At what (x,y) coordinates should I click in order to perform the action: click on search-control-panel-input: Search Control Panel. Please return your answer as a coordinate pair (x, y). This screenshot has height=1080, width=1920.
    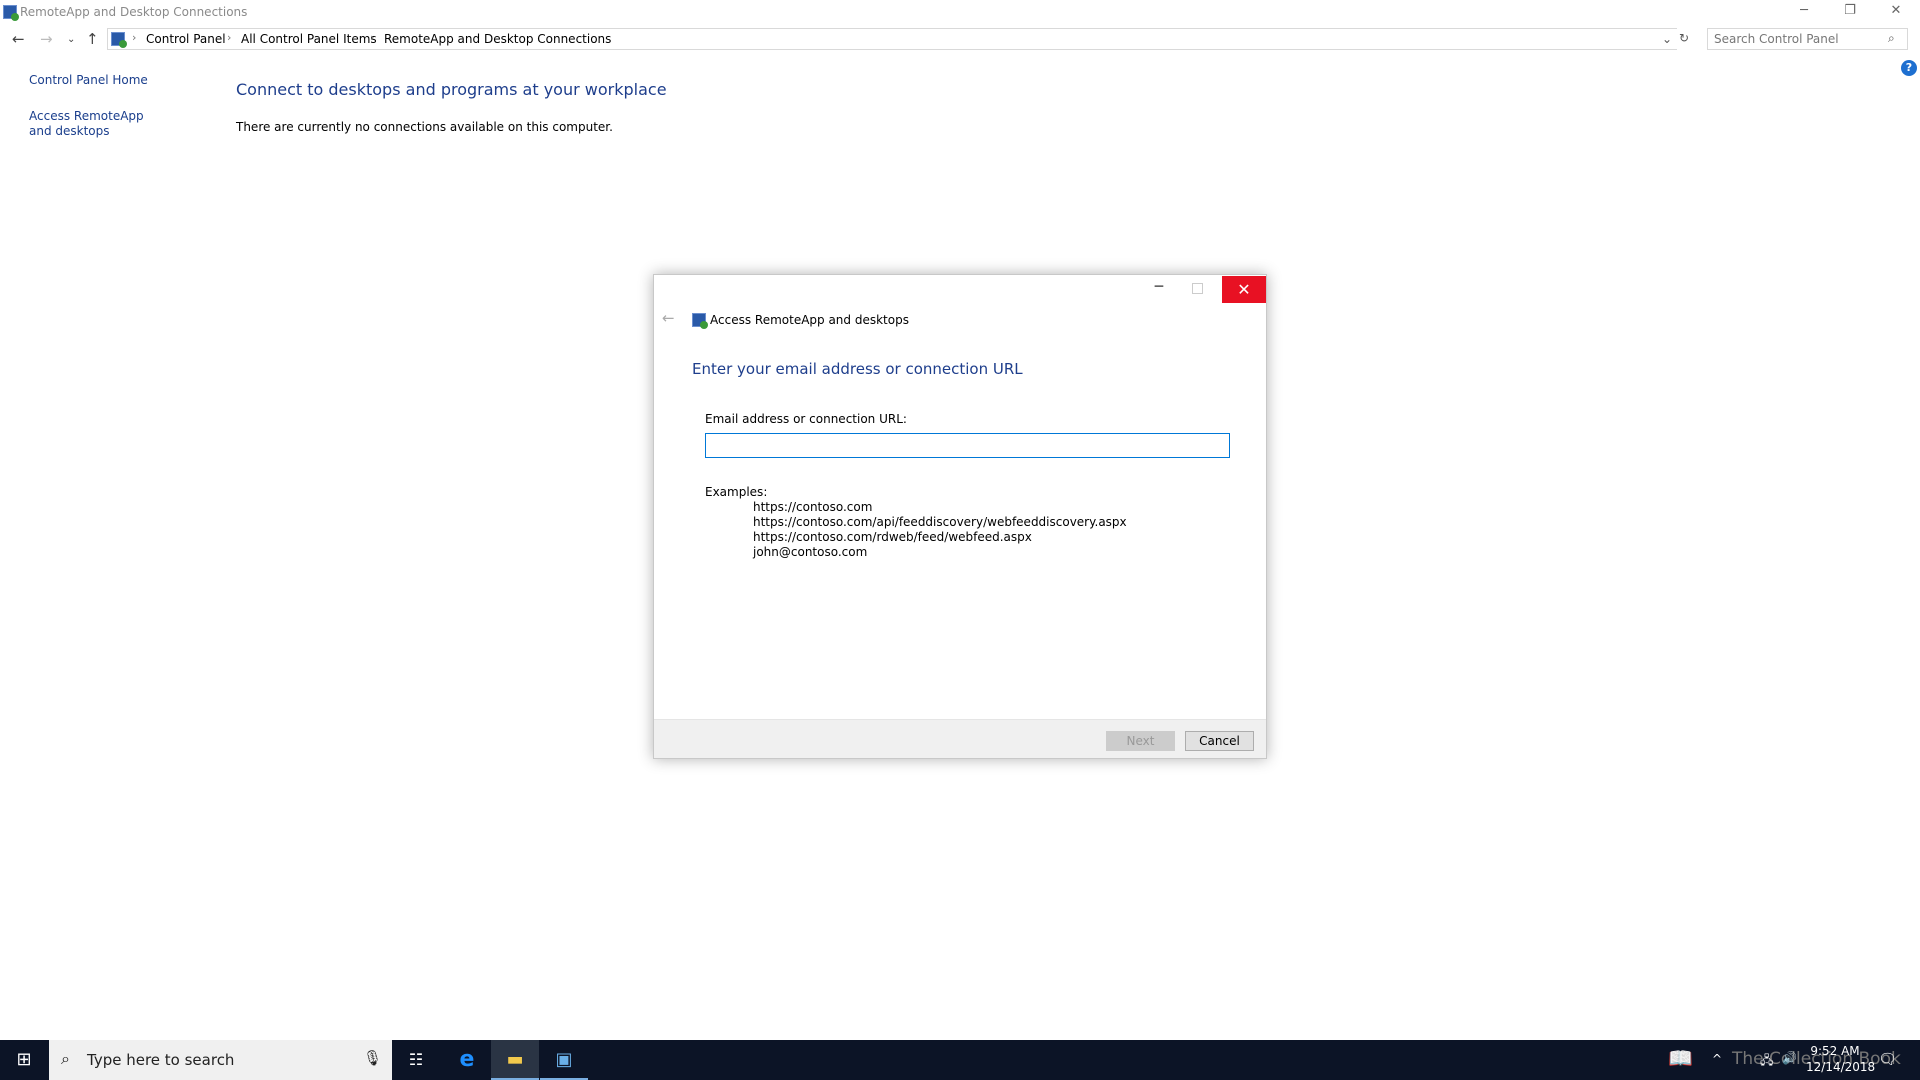
    Looking at the image, I should click on (1807, 39).